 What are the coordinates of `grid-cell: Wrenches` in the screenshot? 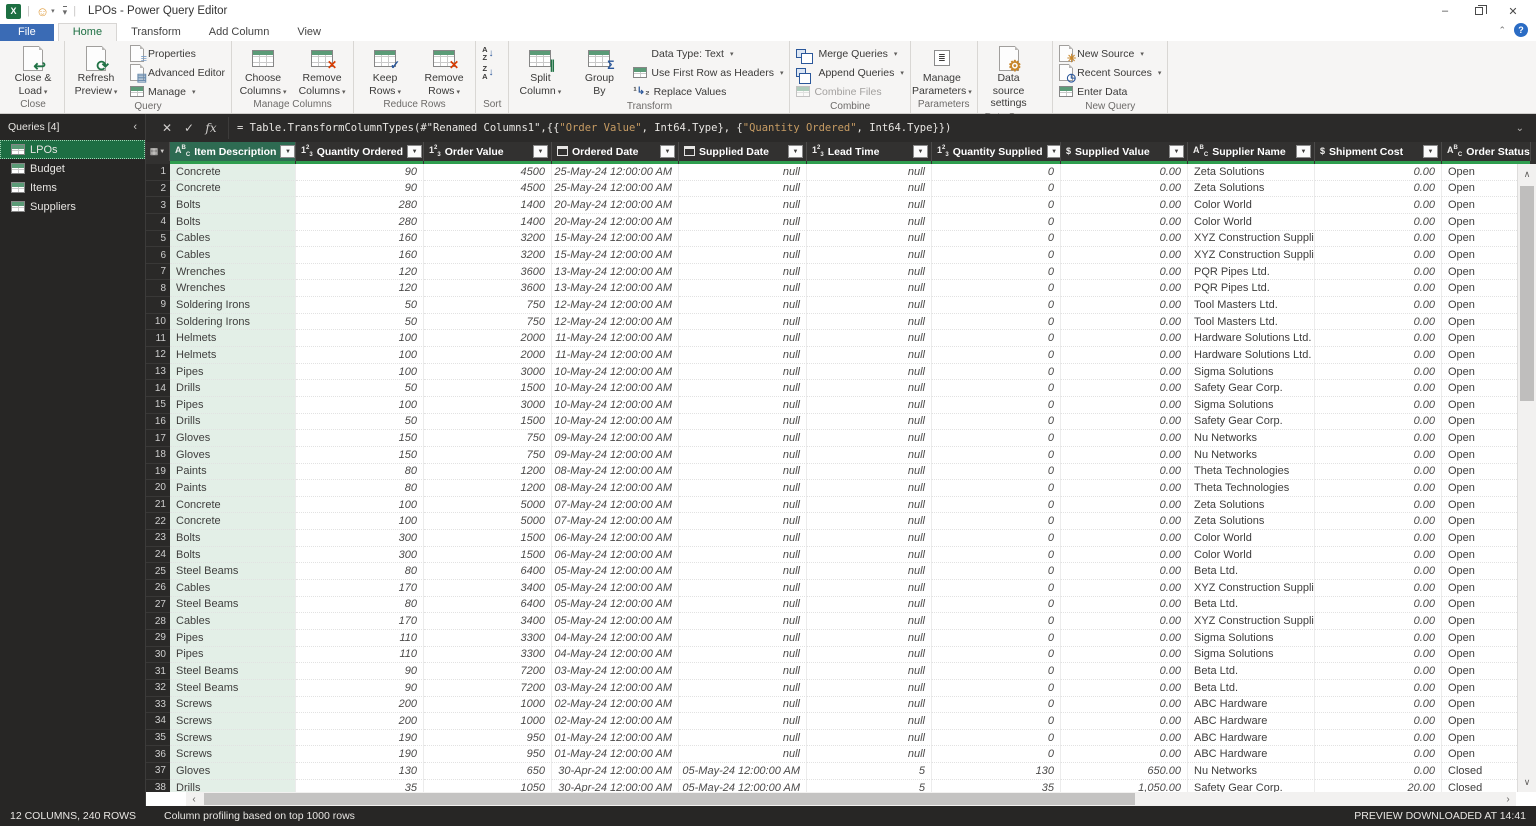 It's located at (233, 289).